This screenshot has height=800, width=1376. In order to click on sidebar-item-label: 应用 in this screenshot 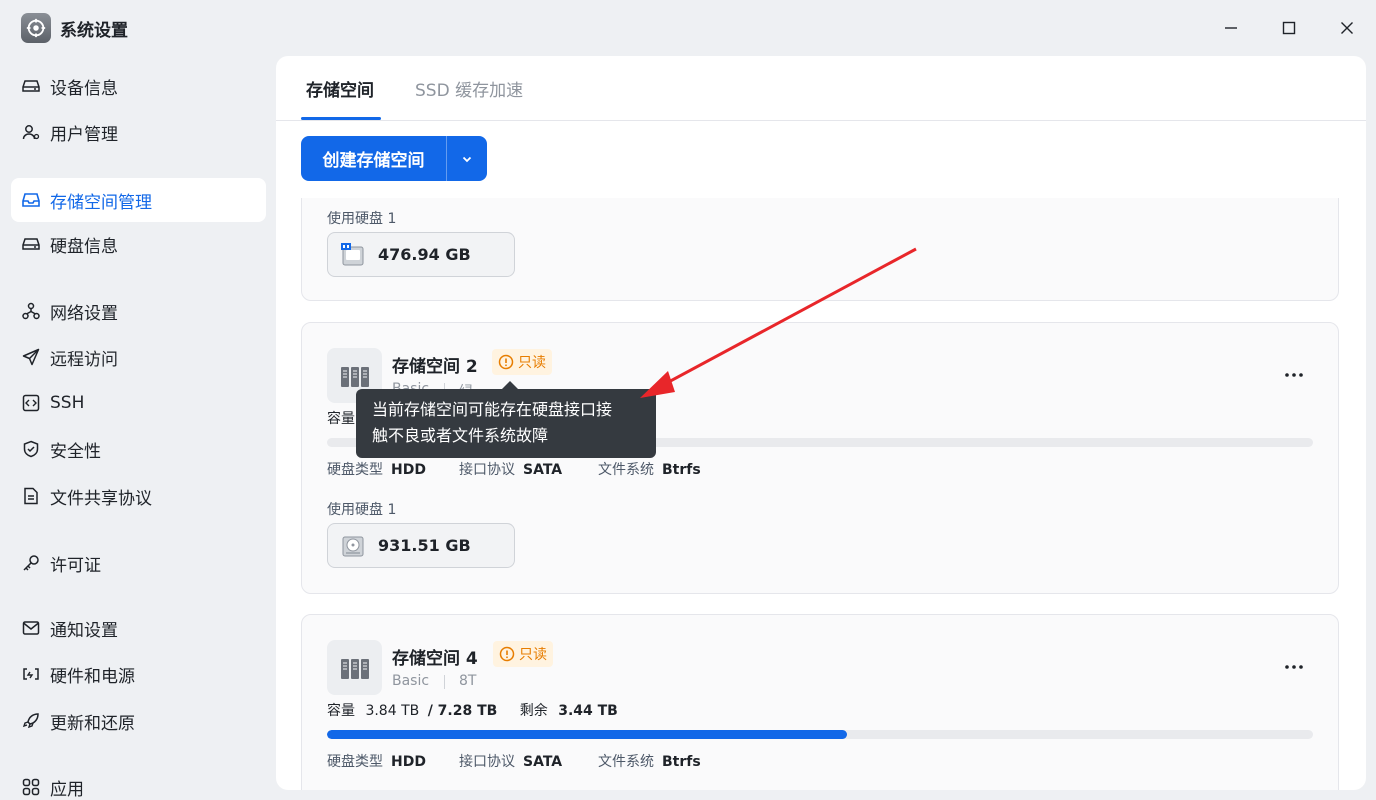, I will do `click(67, 789)`.